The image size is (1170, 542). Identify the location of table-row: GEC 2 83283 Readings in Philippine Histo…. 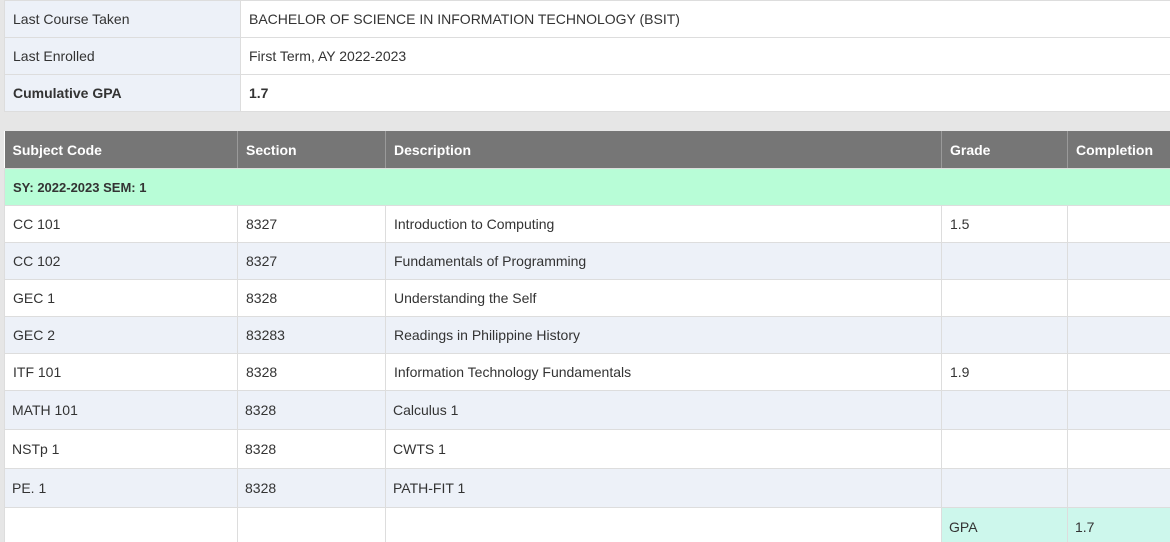
(587, 335).